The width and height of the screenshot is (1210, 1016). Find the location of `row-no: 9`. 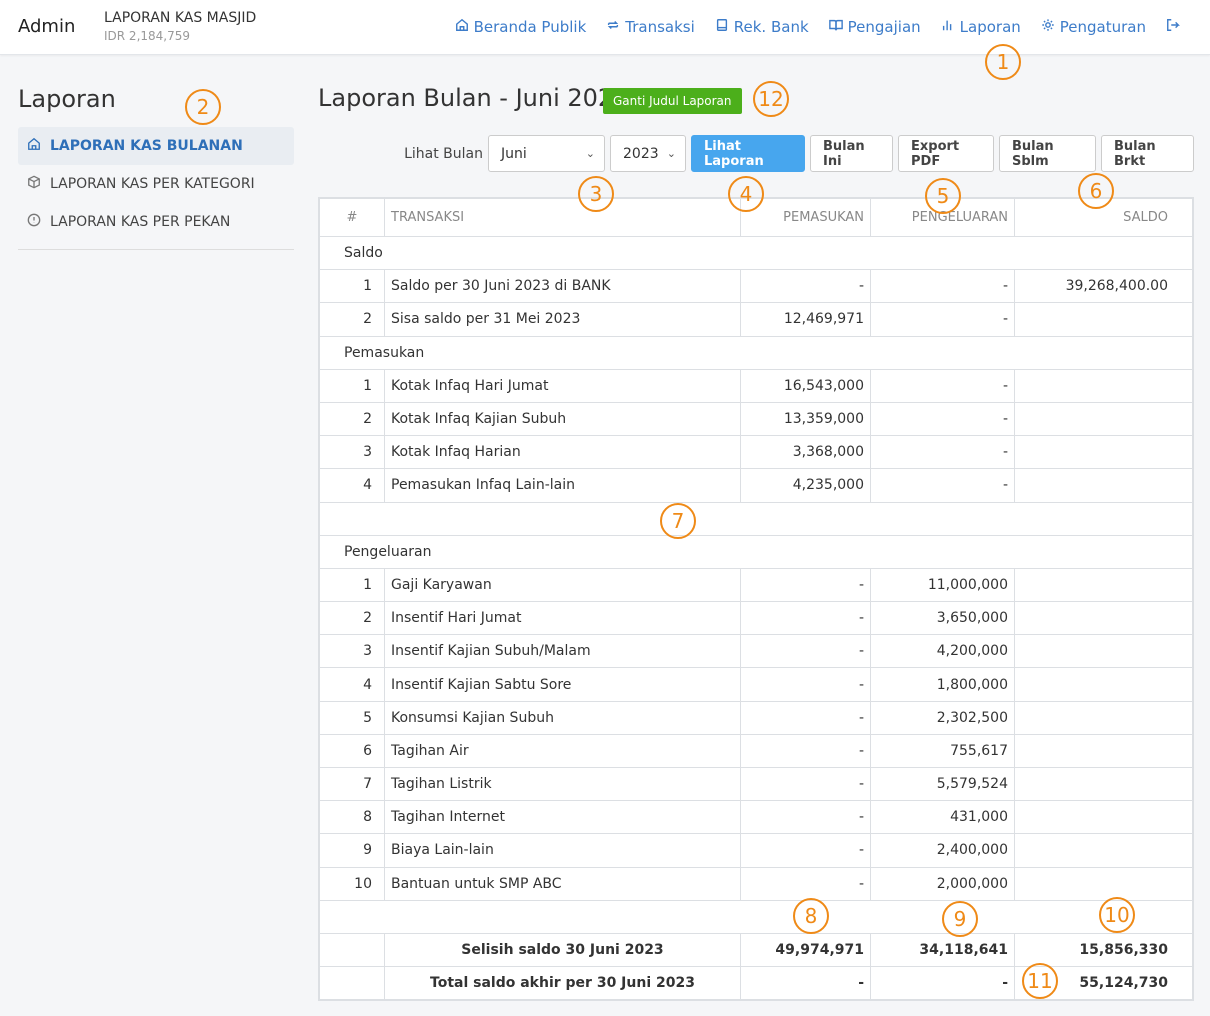

row-no: 9 is located at coordinates (352, 850).